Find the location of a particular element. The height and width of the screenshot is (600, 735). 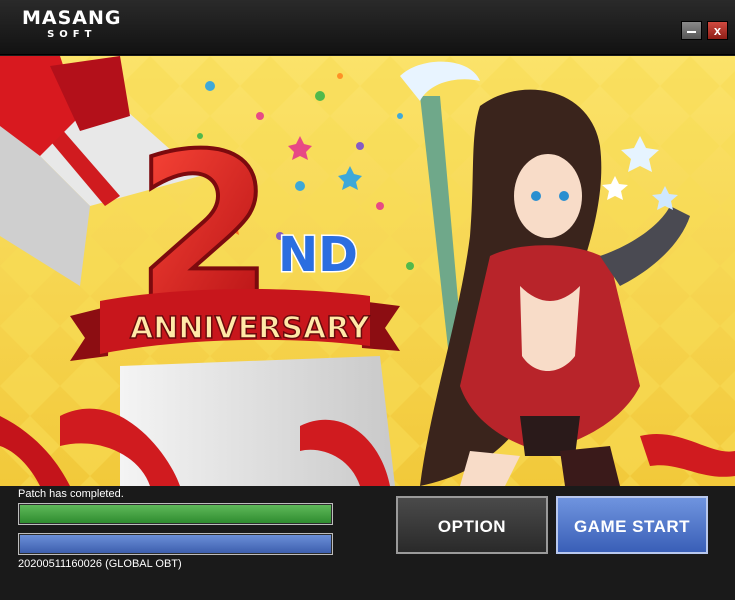

logo-sub-text: SOFT is located at coordinates (72, 34).